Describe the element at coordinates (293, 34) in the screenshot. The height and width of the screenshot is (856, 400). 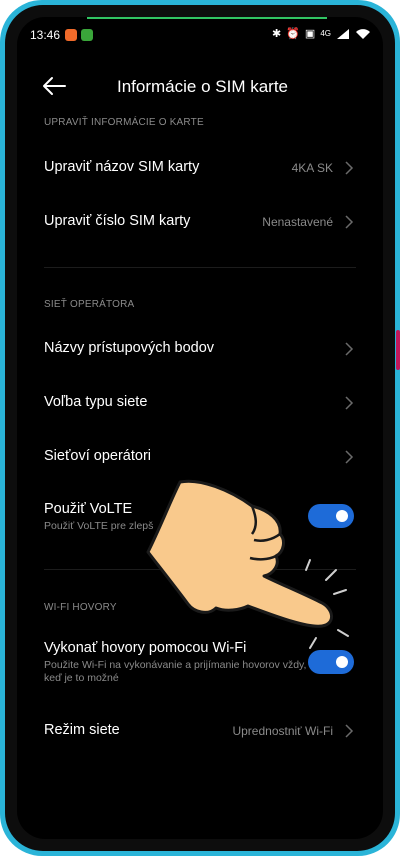
I see `alarm-icon: ⏰` at that location.